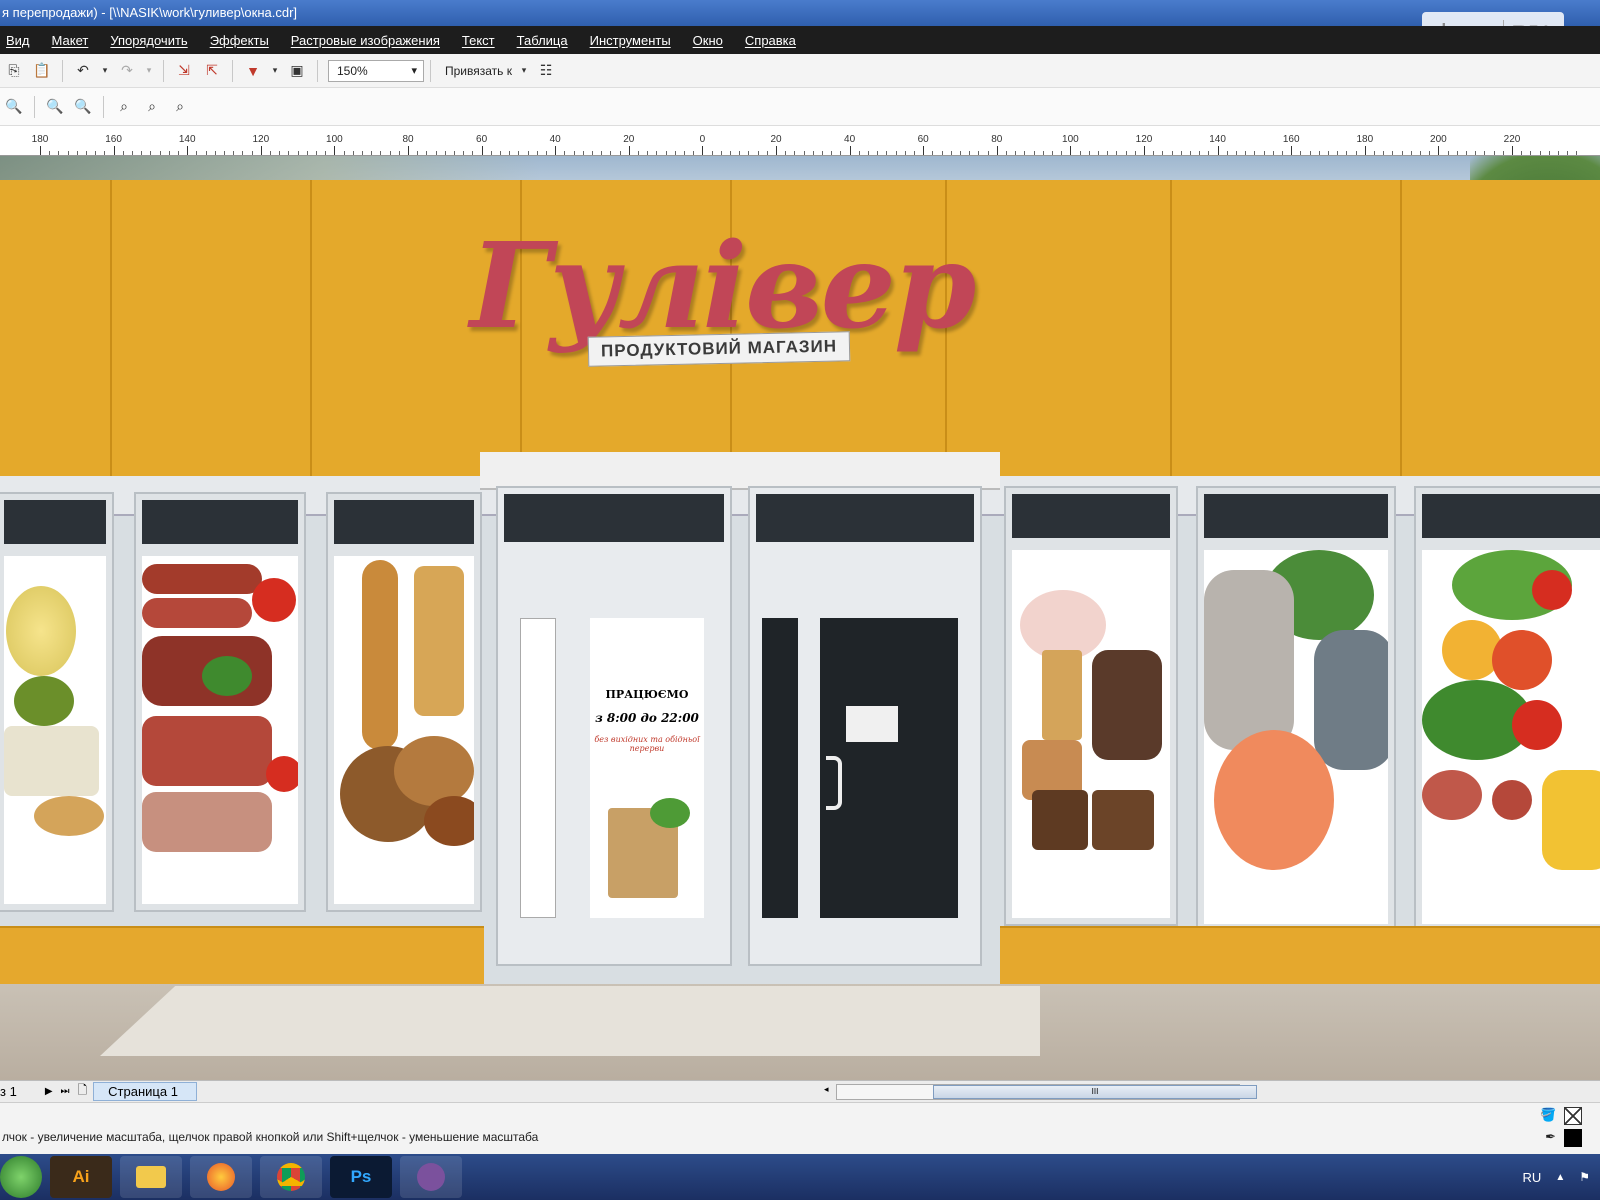 The width and height of the screenshot is (1600, 1200). Describe the element at coordinates (65, 1091) in the screenshot. I see `last-page-icon: ⏭` at that location.